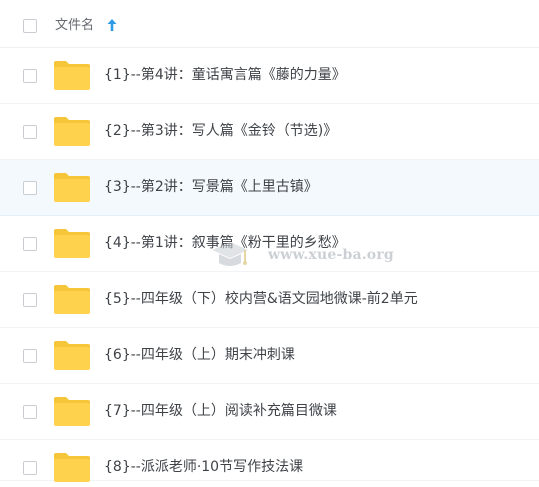  I want to click on file-name: {3}--第2讲：写景篇《上里古镇》, so click(211, 187).